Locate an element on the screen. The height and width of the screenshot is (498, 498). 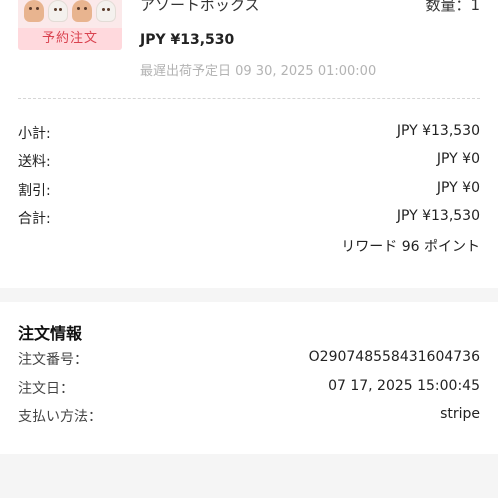
total-label: 合計: is located at coordinates (34, 219).